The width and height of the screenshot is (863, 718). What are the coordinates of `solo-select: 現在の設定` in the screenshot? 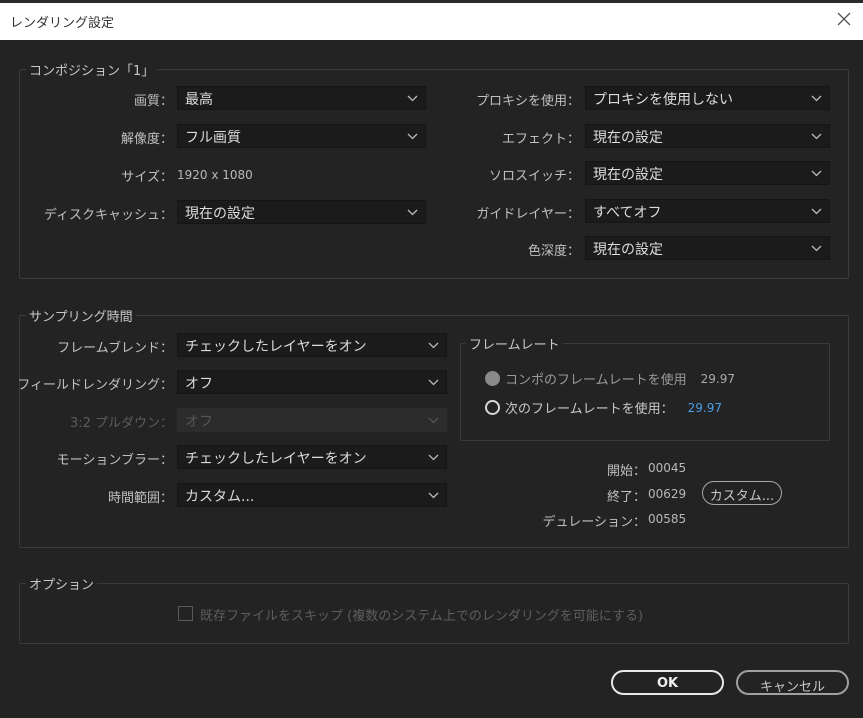 It's located at (707, 173).